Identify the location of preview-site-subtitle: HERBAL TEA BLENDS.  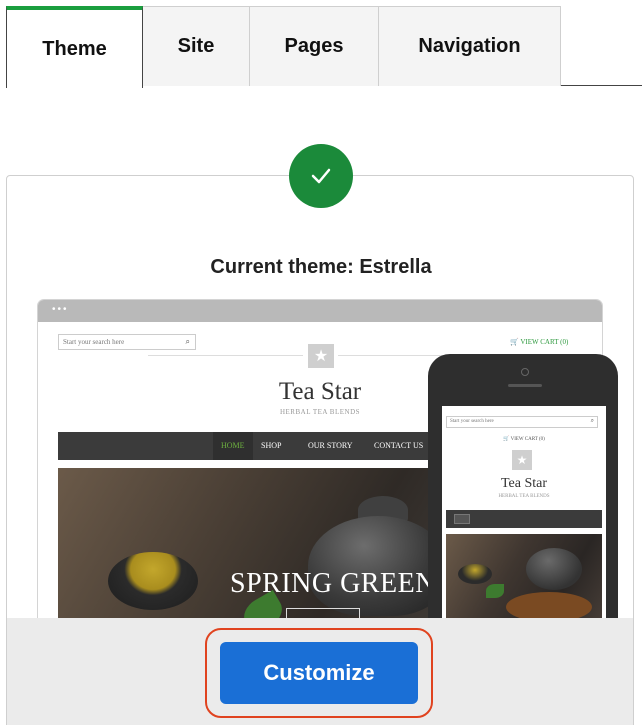
(320, 412).